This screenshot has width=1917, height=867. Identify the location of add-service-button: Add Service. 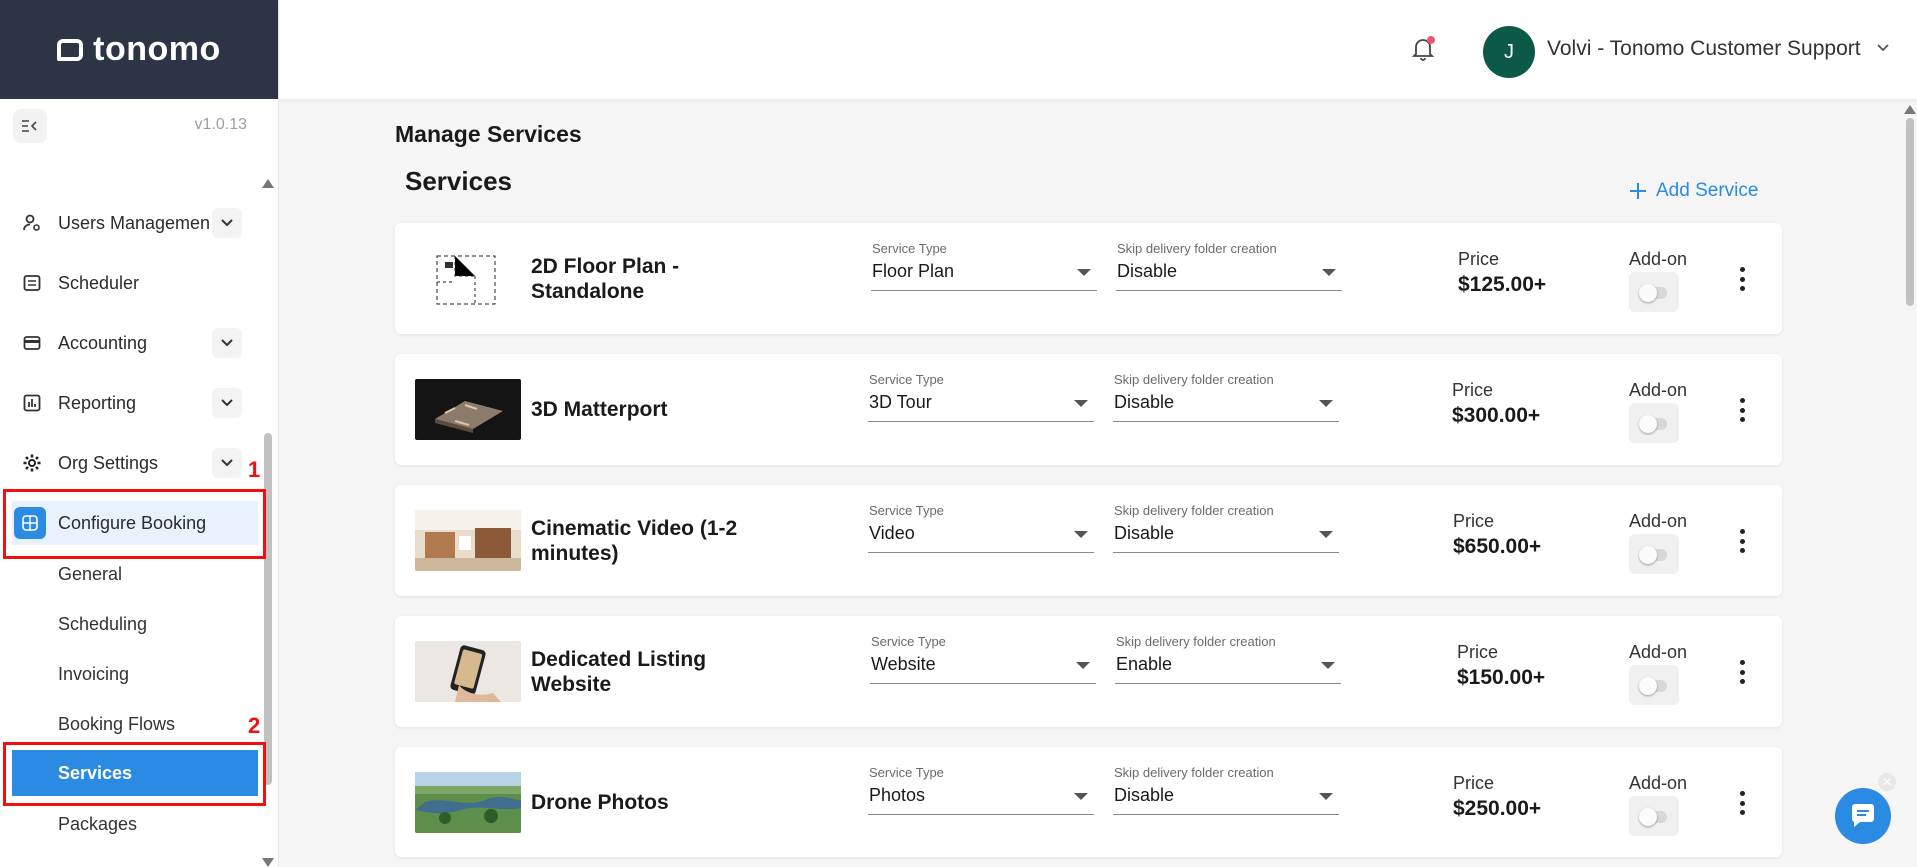
(1693, 191).